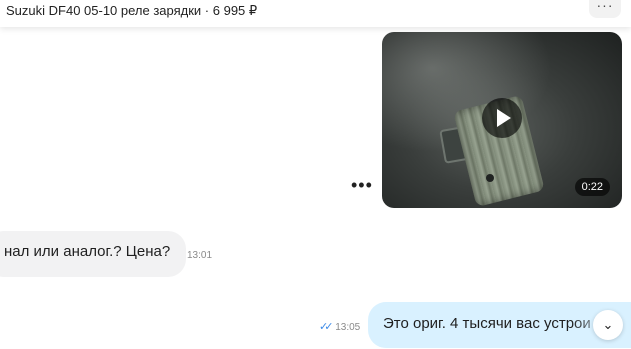 The height and width of the screenshot is (349, 631). I want to click on more-horizontal-icon: ···, so click(605, 6).